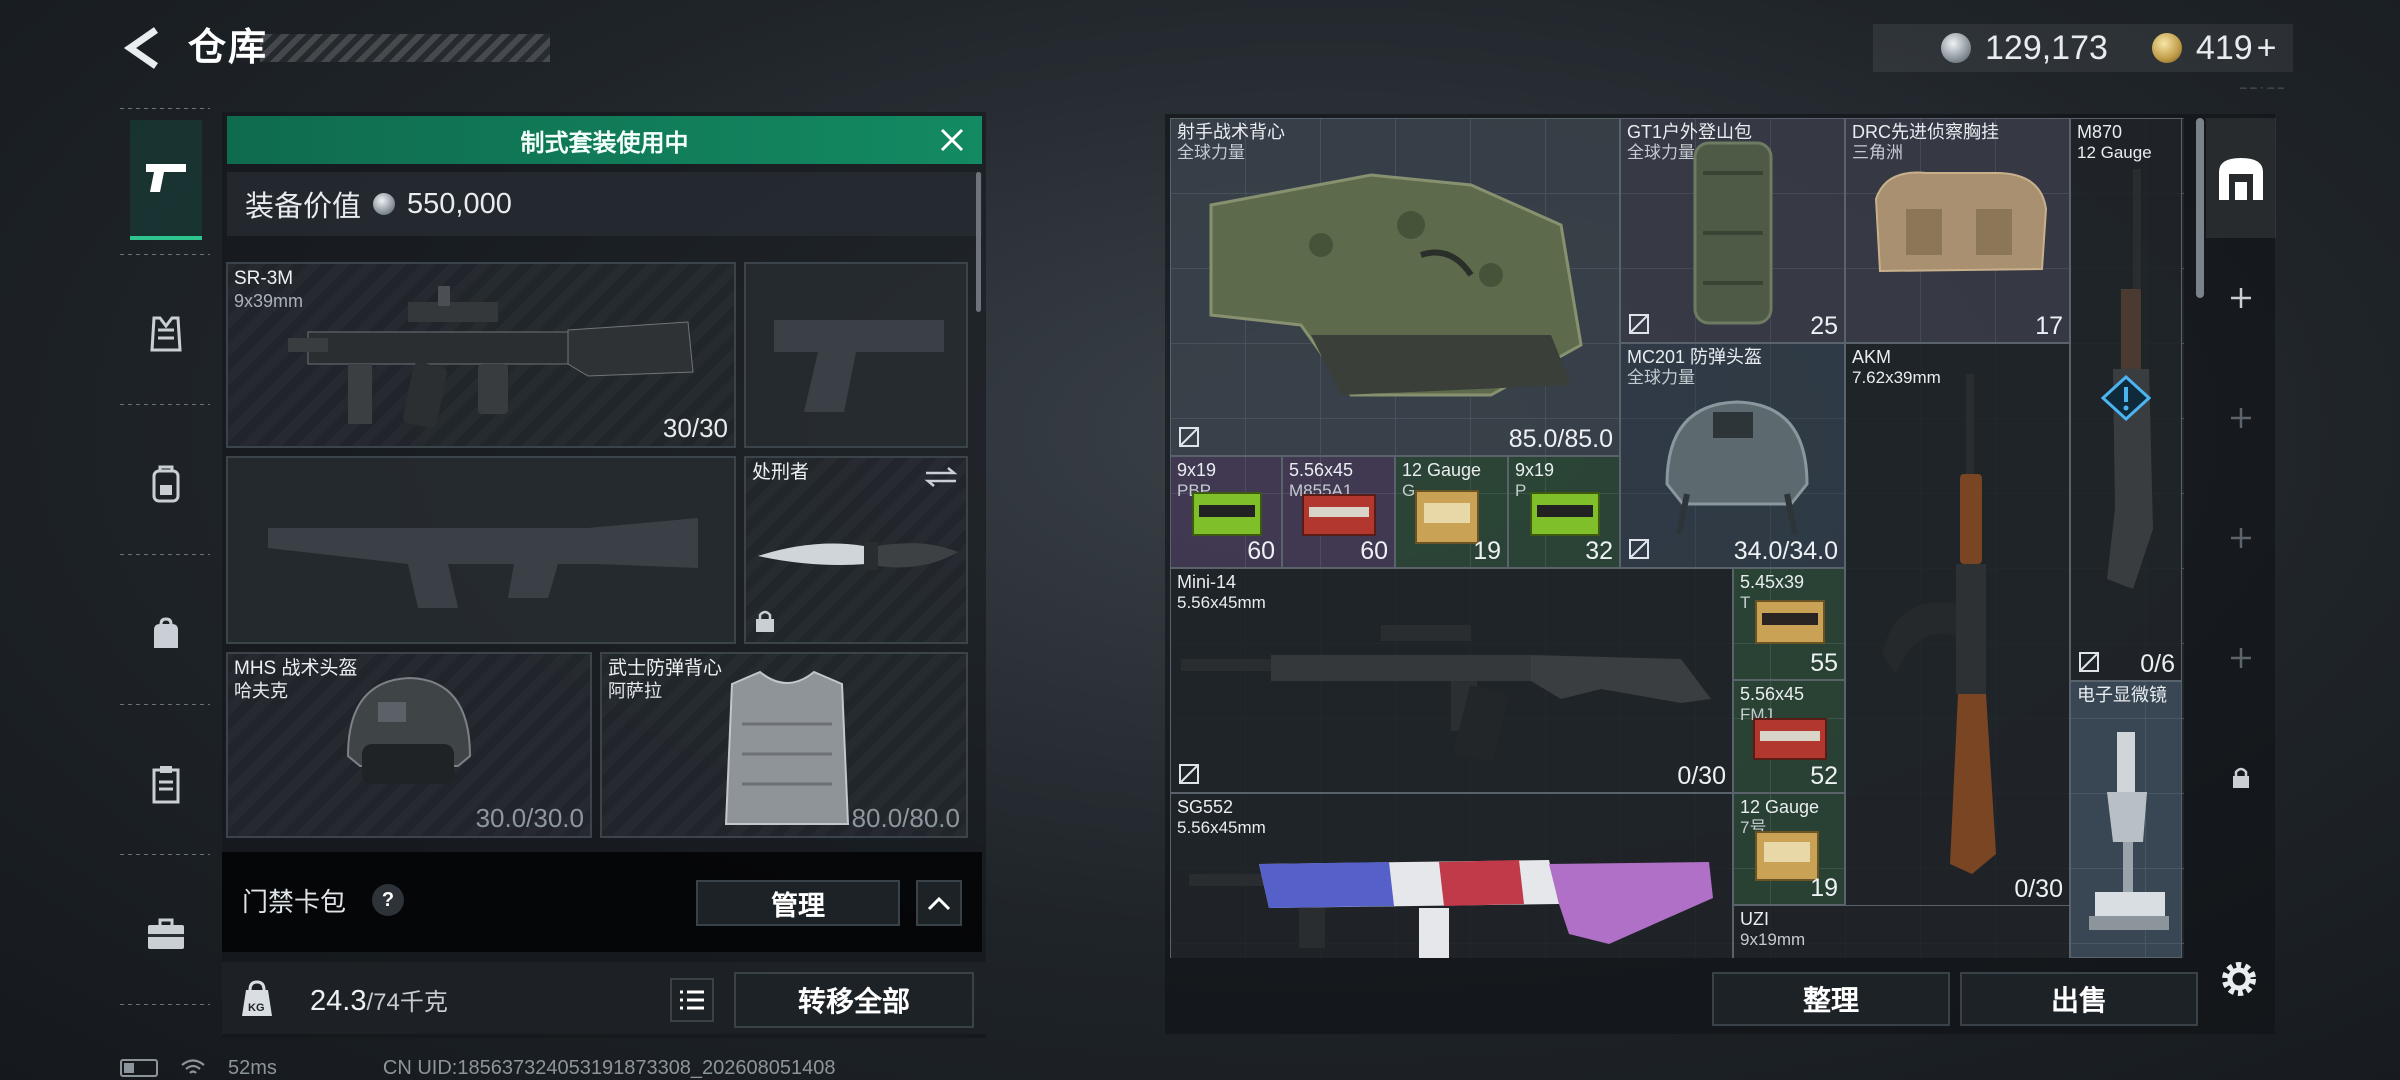 The height and width of the screenshot is (1080, 2400). Describe the element at coordinates (1789, 849) in the screenshot. I see `item-ammo-12-gauge-7: 12 Gauge 7号 19` at that location.